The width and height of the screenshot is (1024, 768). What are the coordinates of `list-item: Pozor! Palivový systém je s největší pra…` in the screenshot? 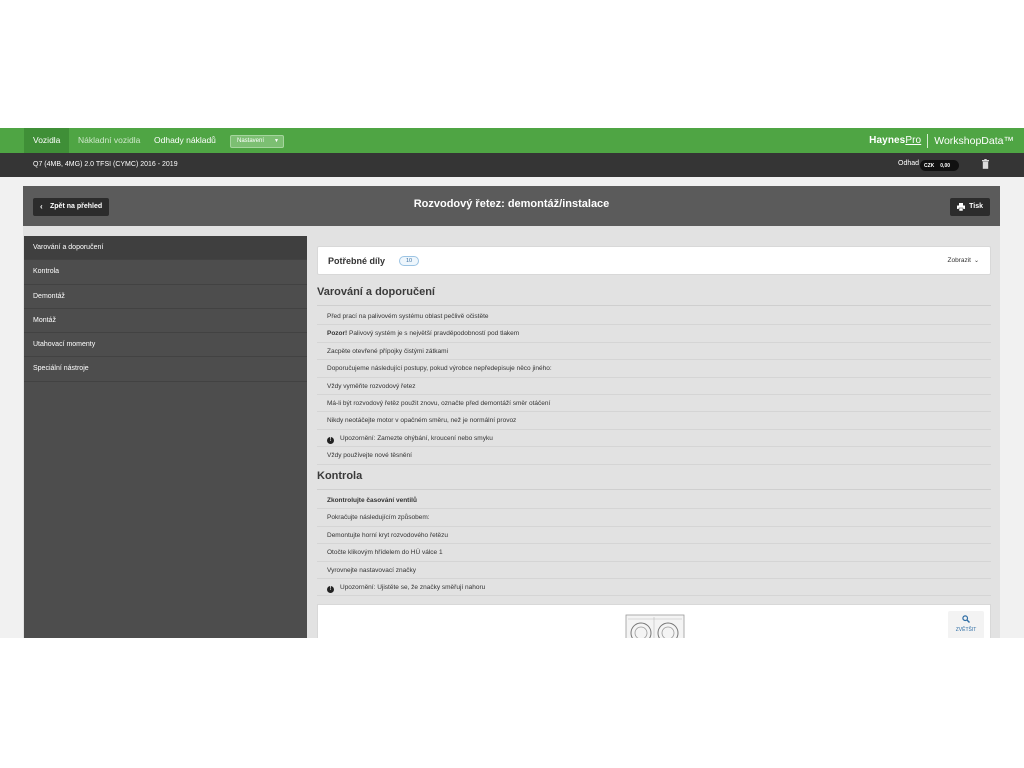 It's located at (654, 334).